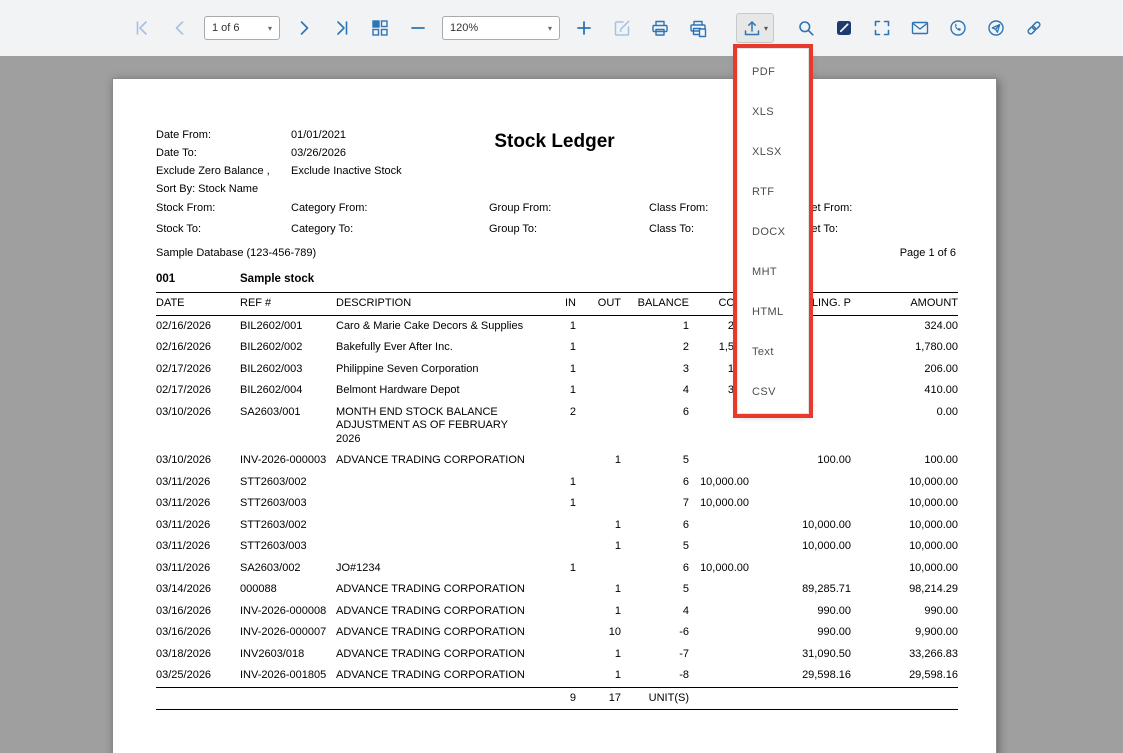  What do you see at coordinates (304, 28) in the screenshot?
I see `next-page-button` at bounding box center [304, 28].